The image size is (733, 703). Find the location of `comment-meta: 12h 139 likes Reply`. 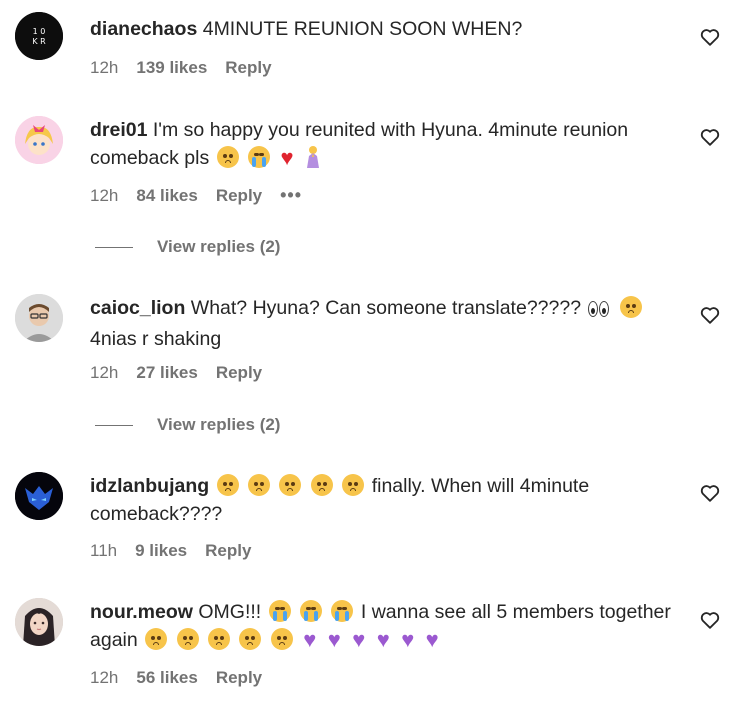

comment-meta: 12h 139 likes Reply is located at coordinates (190, 68).